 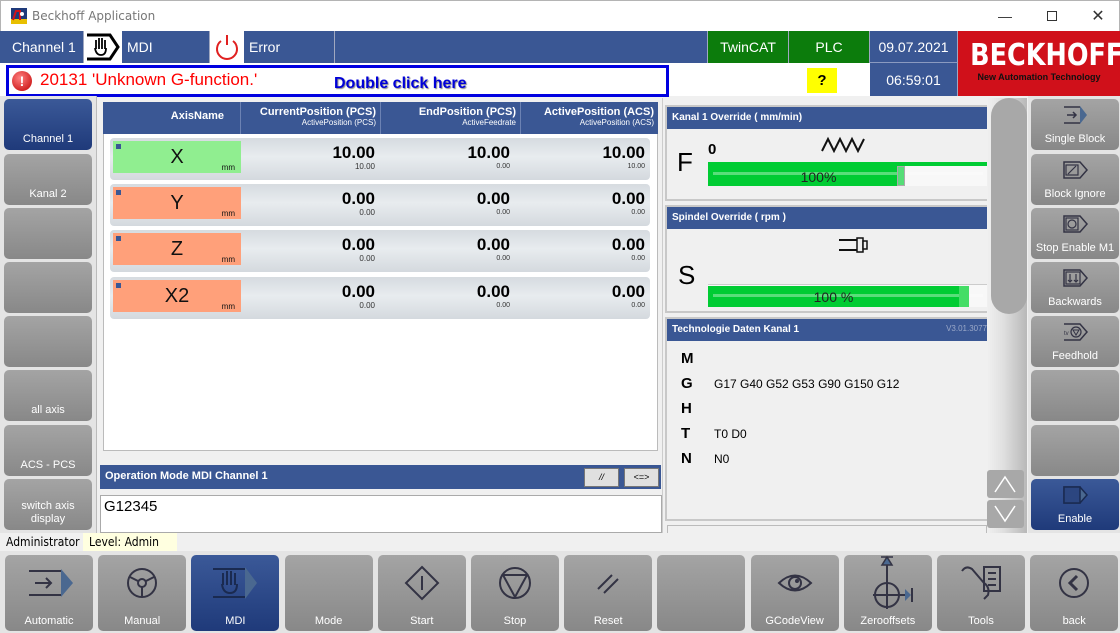 What do you see at coordinates (48, 395) in the screenshot?
I see `sidebar-all-axis: all axis` at bounding box center [48, 395].